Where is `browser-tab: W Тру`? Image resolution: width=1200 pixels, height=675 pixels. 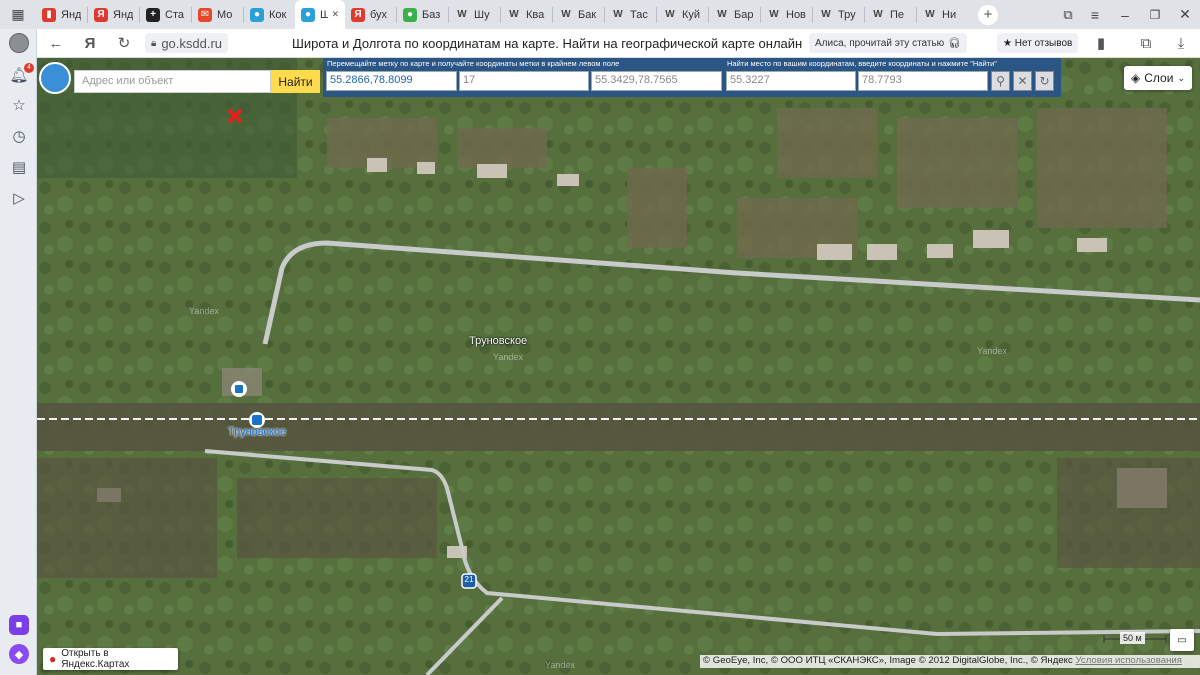 browser-tab: W Тру is located at coordinates (838, 14).